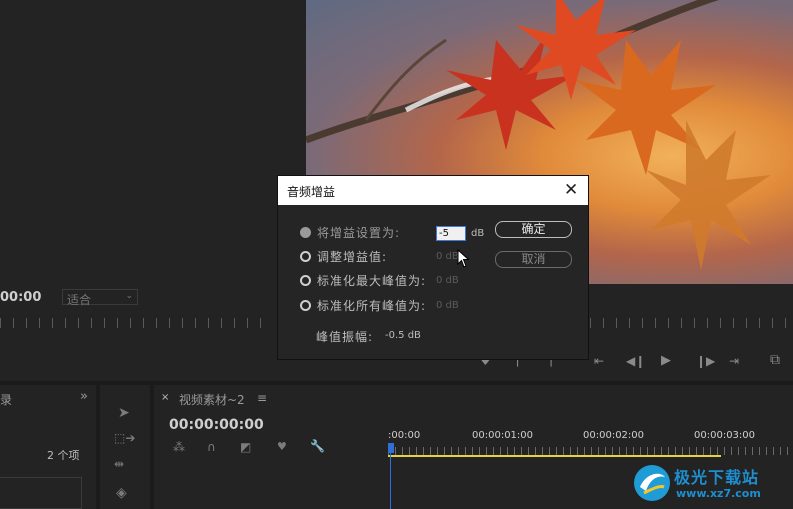 This screenshot has width=793, height=509. I want to click on set-gain-radio, so click(305, 232).